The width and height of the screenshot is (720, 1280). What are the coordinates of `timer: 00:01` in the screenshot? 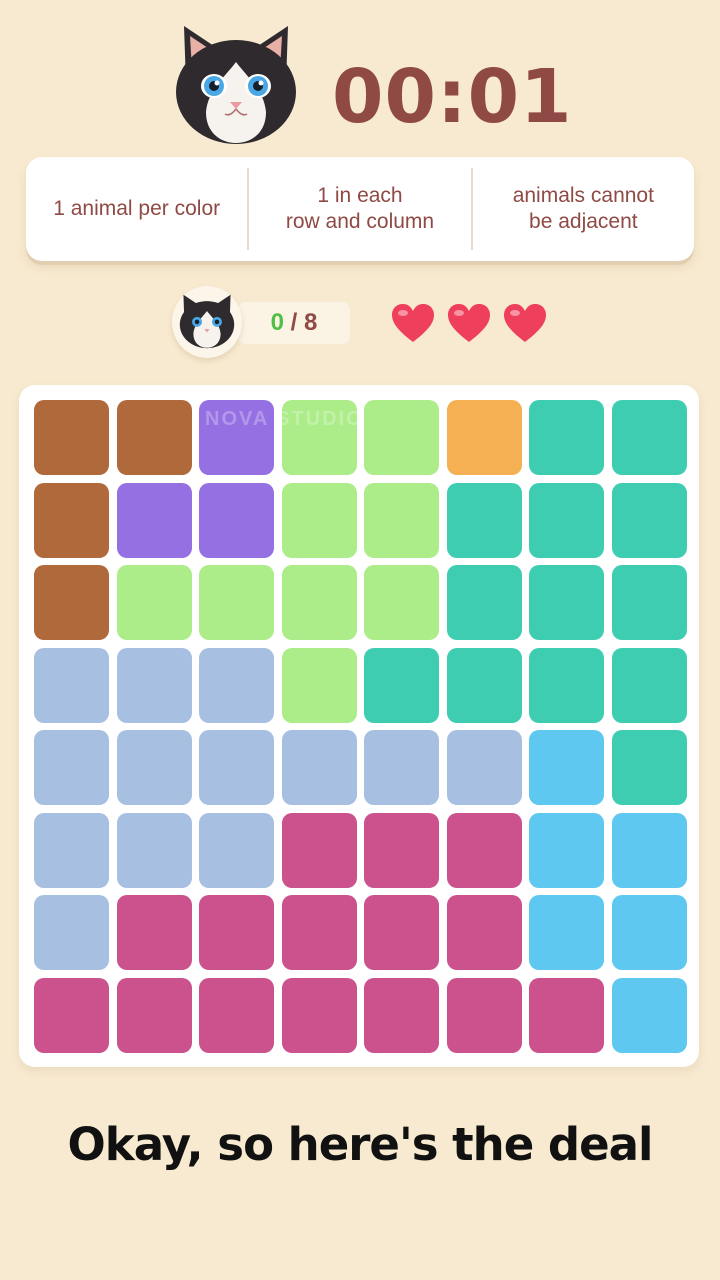 It's located at (452, 97).